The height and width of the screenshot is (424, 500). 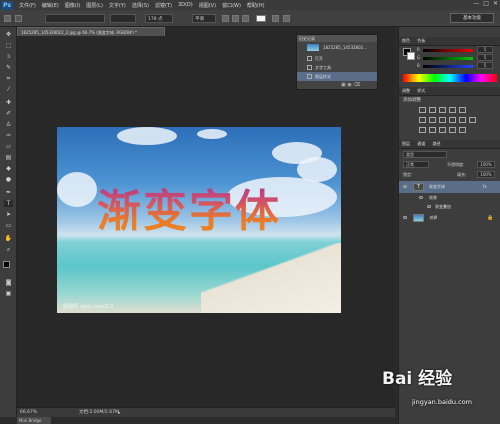 What do you see at coordinates (421, 90) in the screenshot?
I see `tab-styles: 样式` at bounding box center [421, 90].